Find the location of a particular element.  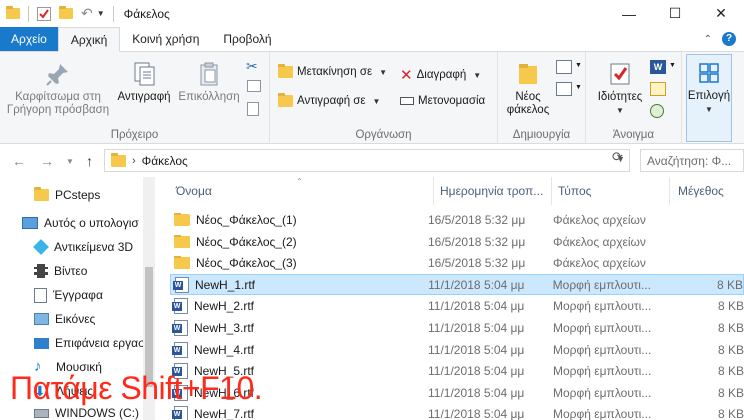

copy-label: Αντιγραφή is located at coordinates (144, 97).